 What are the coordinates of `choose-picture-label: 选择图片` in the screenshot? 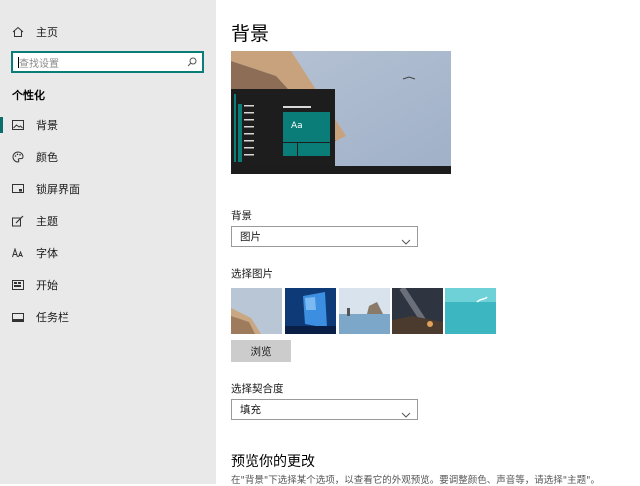 It's located at (252, 274).